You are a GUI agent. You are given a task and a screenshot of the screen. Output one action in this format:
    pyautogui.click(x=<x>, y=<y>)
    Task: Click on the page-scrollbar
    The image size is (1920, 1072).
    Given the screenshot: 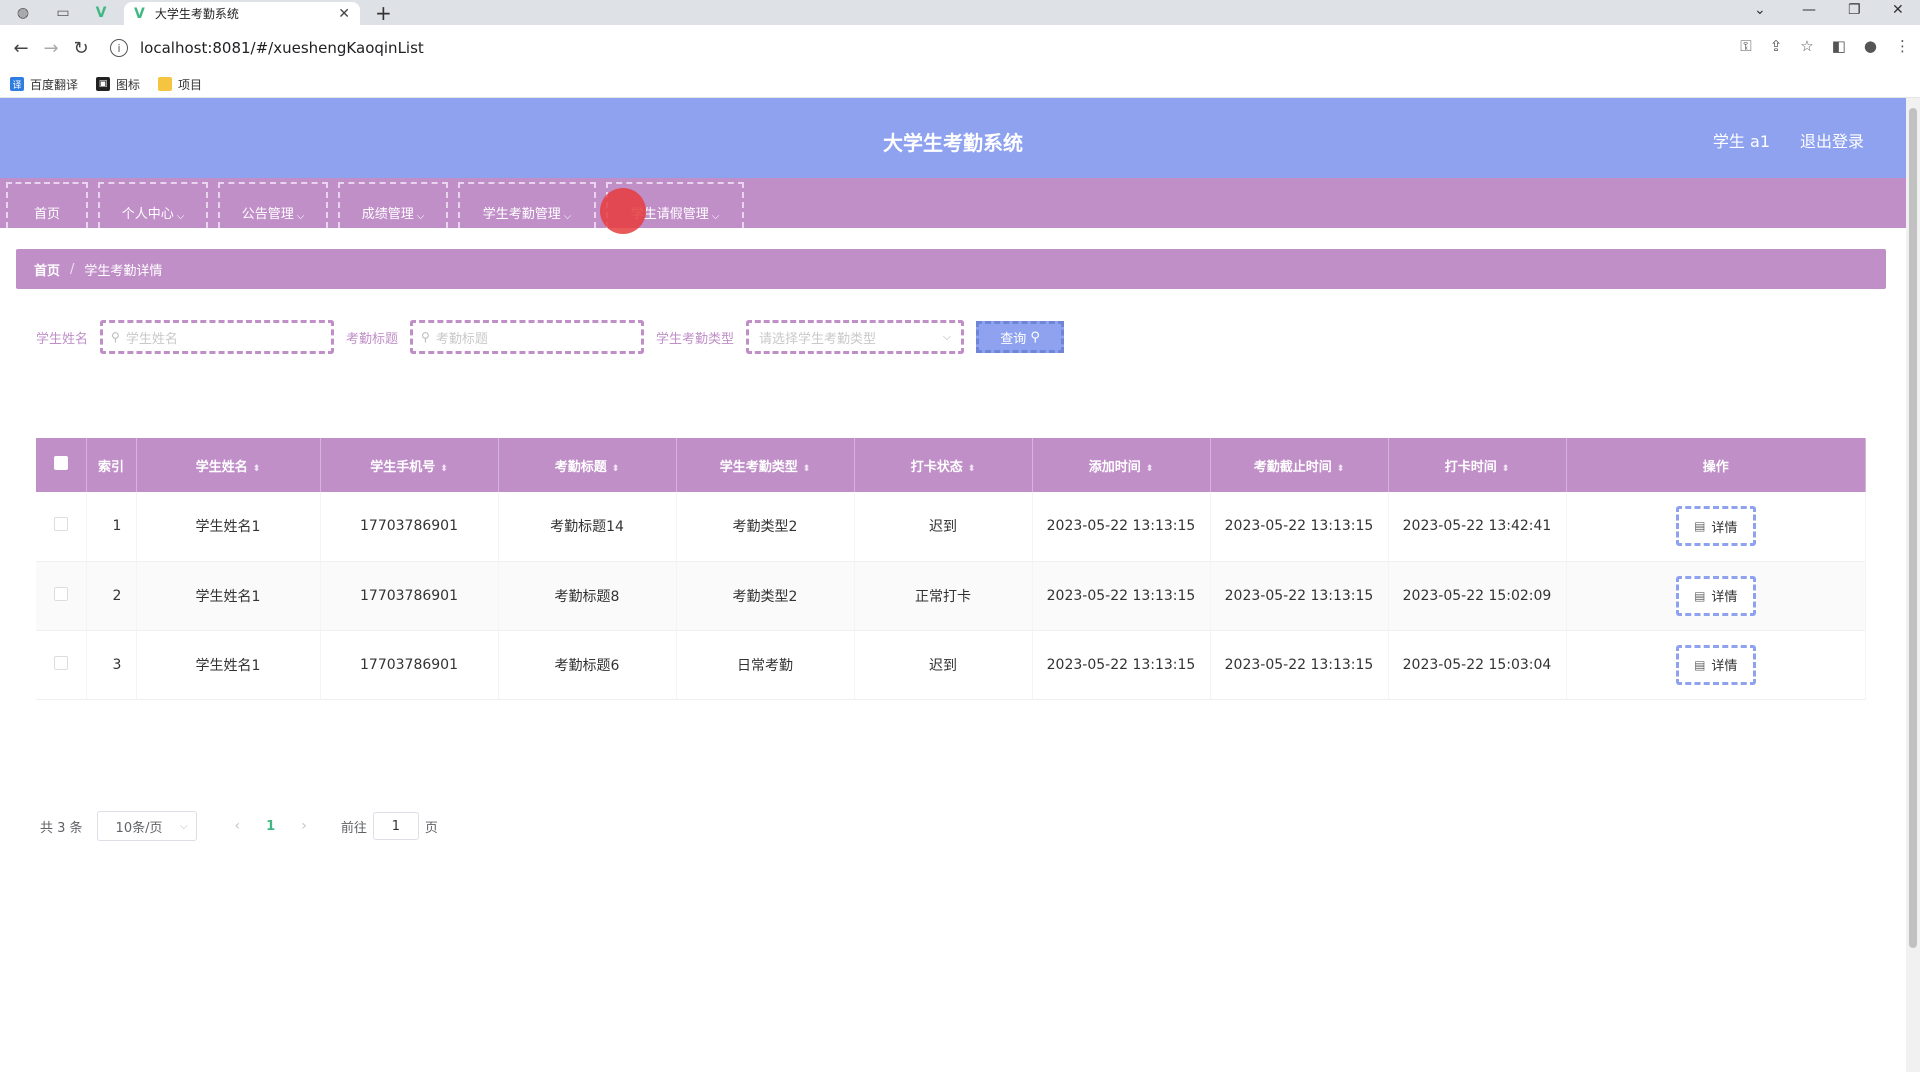 What is the action you would take?
    pyautogui.click(x=1913, y=585)
    